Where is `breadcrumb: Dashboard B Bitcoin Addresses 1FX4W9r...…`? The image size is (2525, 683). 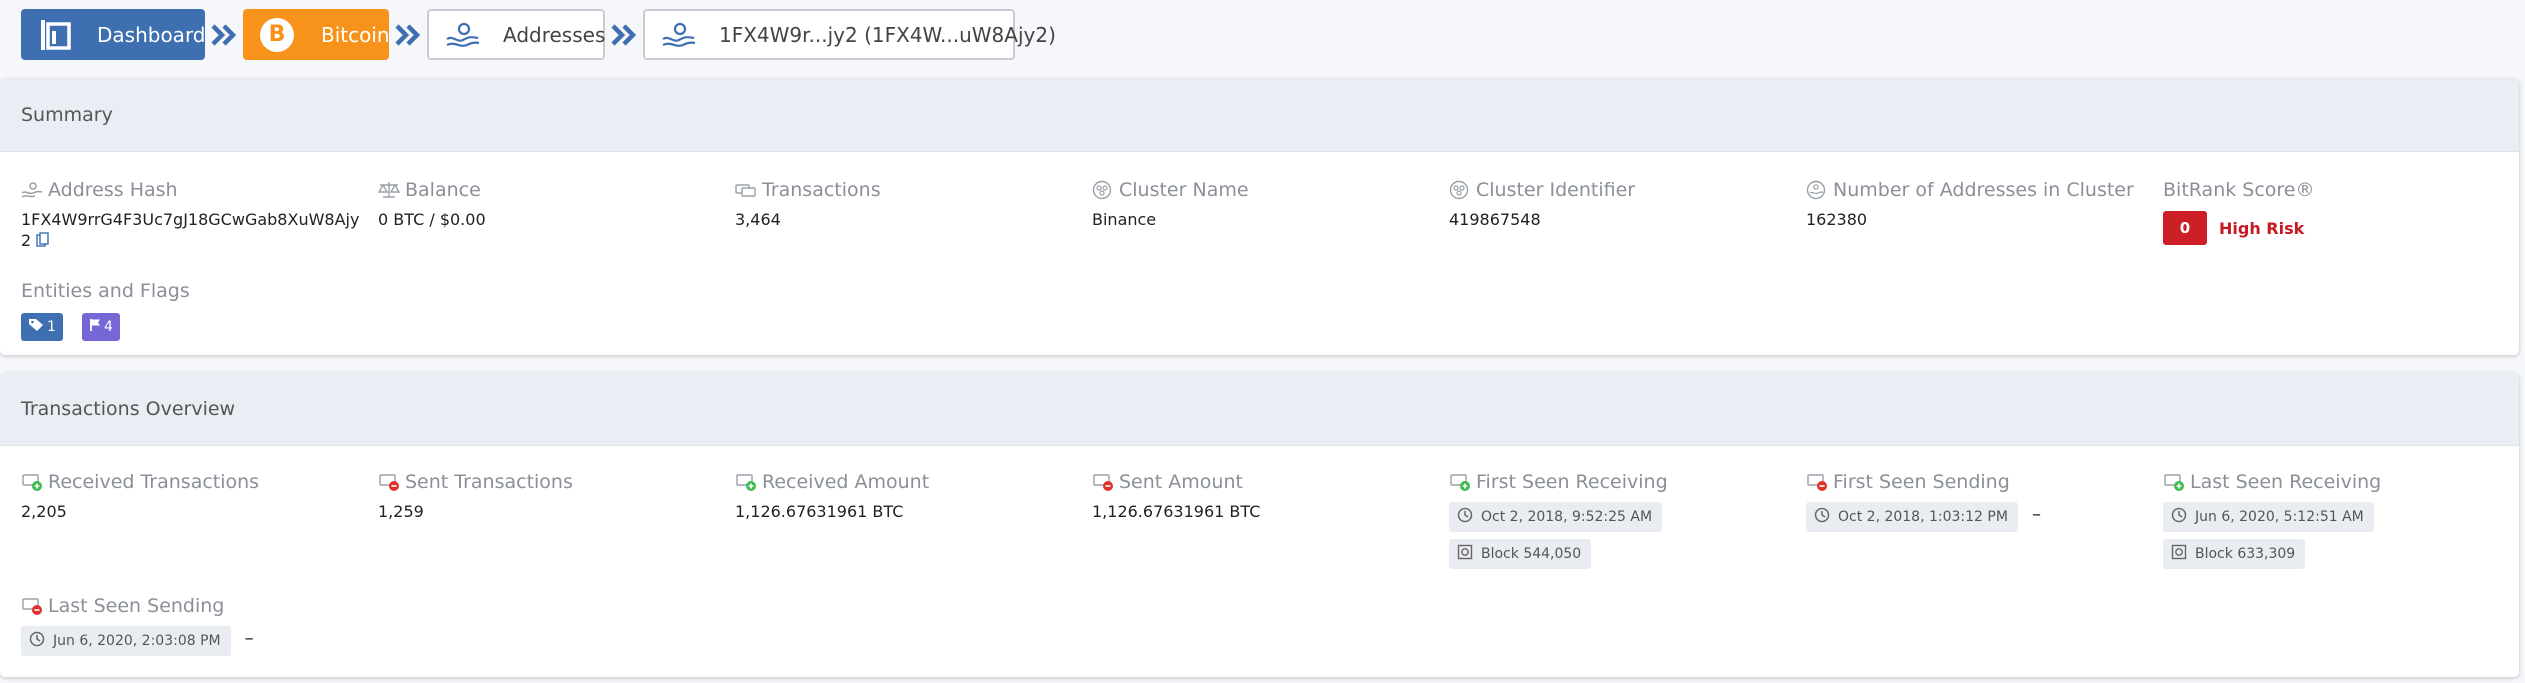
breadcrumb: Dashboard B Bitcoin Addresses 1FX4W9r...… is located at coordinates (538, 34).